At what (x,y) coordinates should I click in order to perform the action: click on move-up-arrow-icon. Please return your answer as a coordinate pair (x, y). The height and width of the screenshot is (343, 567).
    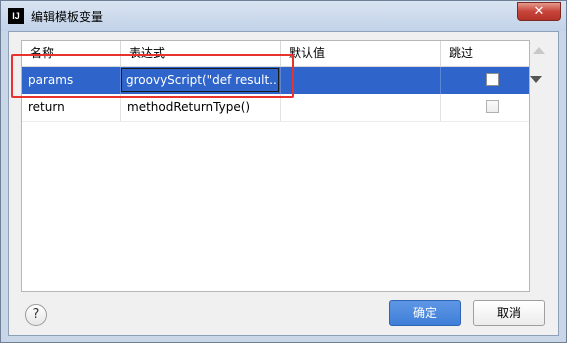
    Looking at the image, I should click on (539, 50).